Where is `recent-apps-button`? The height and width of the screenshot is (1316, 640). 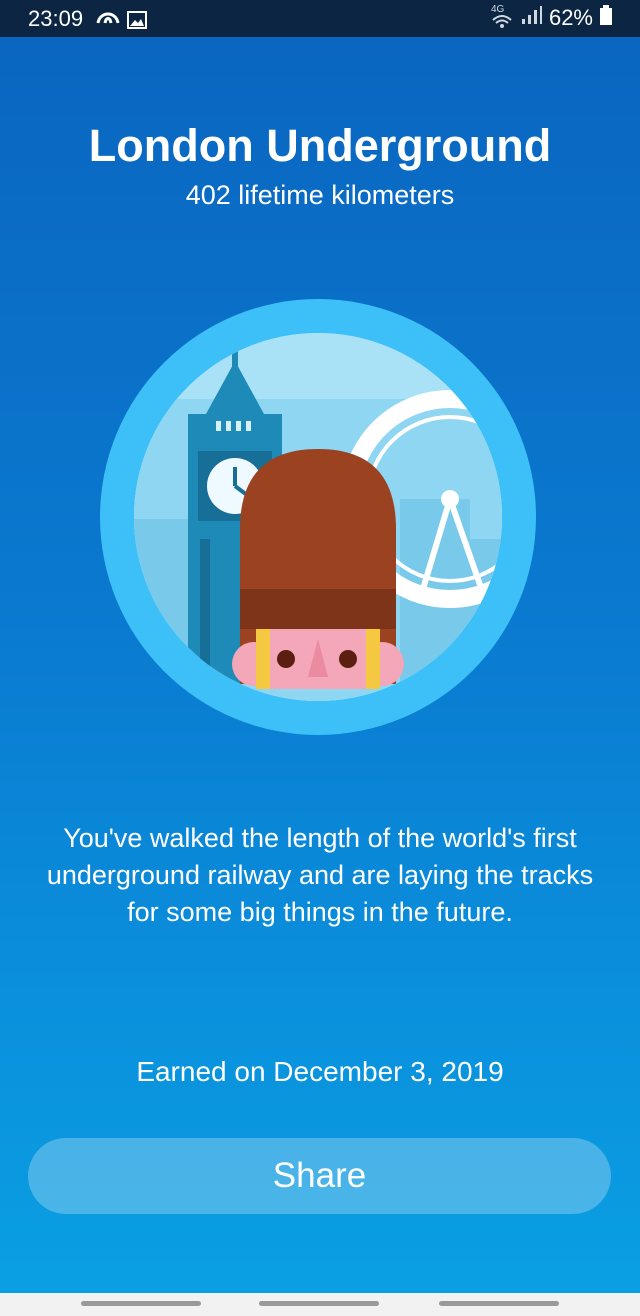 recent-apps-button is located at coordinates (141, 1303).